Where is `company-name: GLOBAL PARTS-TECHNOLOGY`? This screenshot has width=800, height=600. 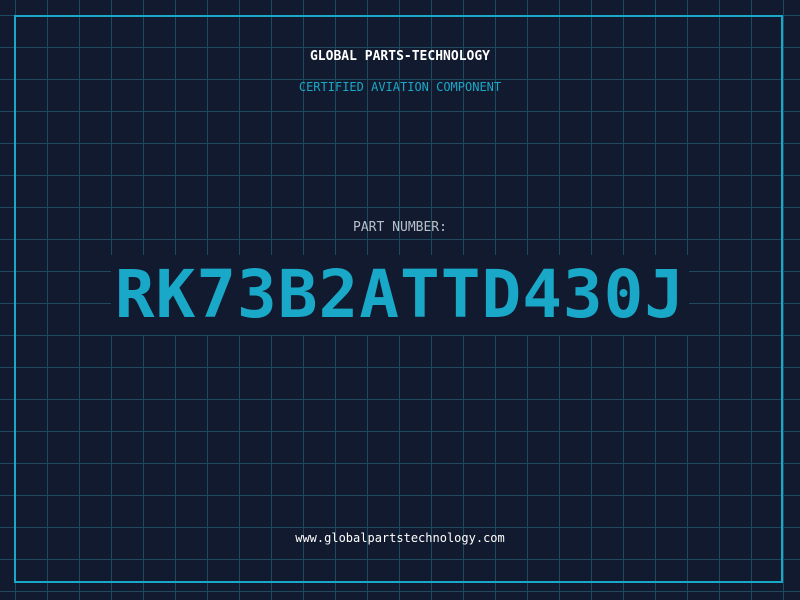 company-name: GLOBAL PARTS-TECHNOLOGY is located at coordinates (399, 56).